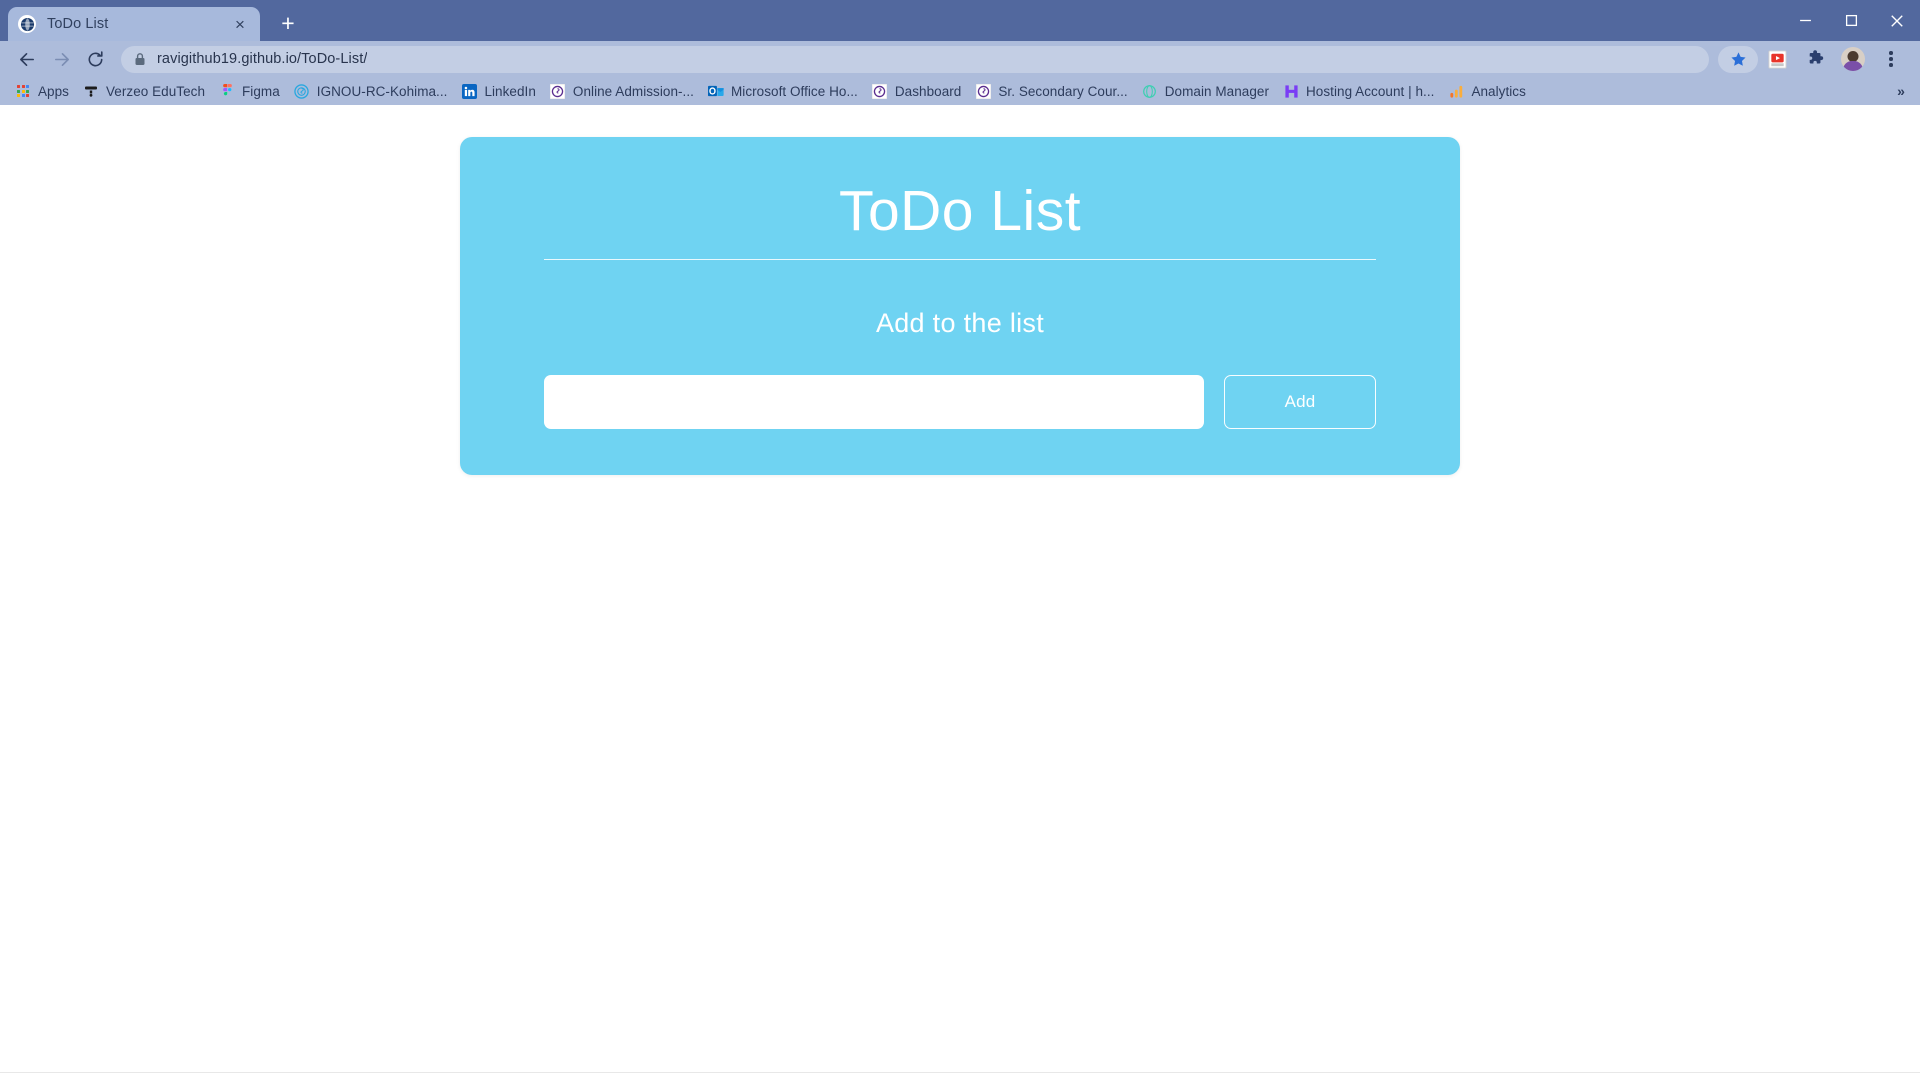 This screenshot has width=1920, height=1080. I want to click on page-title: ToDo List, so click(960, 211).